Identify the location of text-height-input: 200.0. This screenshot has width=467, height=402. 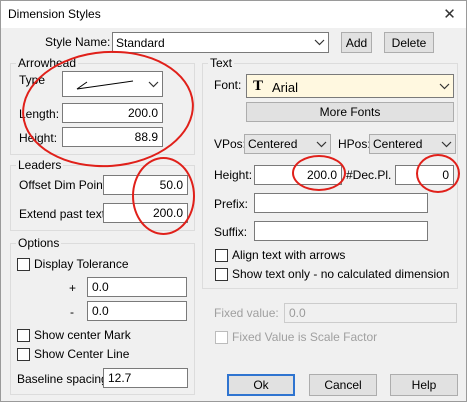
(298, 175).